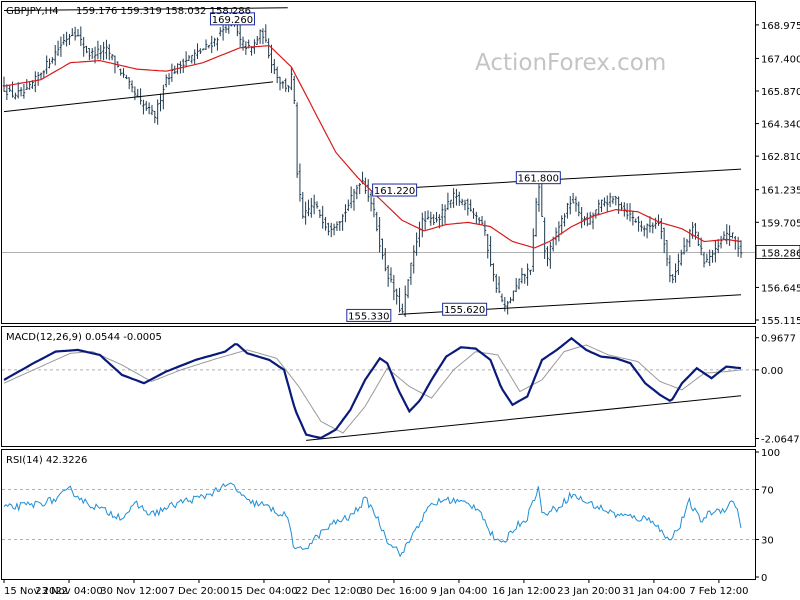 Image resolution: width=800 pixels, height=600 pixels. What do you see at coordinates (767, 491) in the screenshot?
I see `rsi-tick-label: 70` at bounding box center [767, 491].